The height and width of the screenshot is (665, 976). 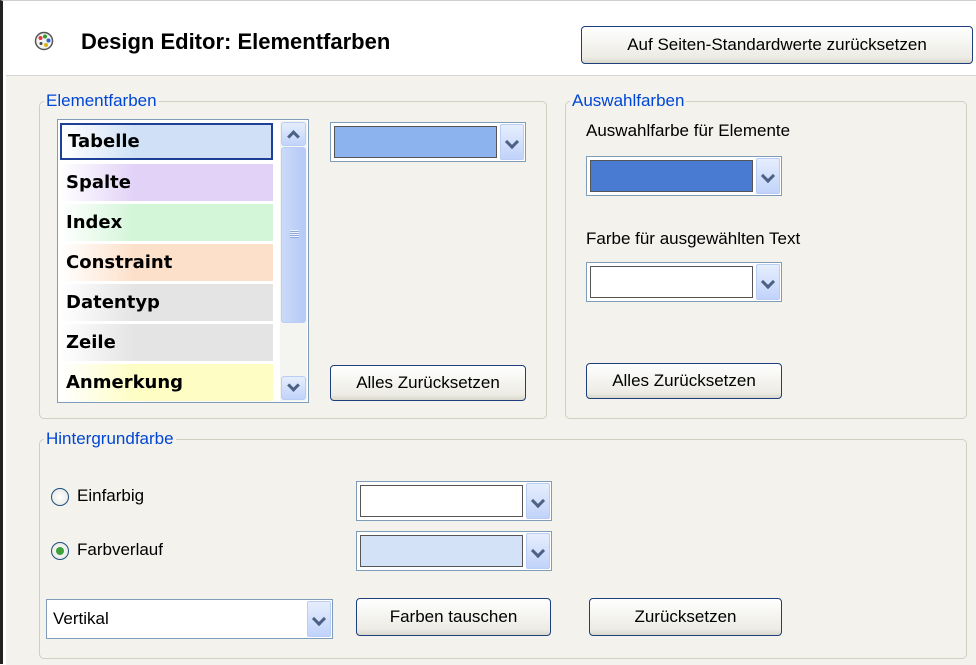 I want to click on swap-colors-button: Farben tauschen, so click(x=453, y=617).